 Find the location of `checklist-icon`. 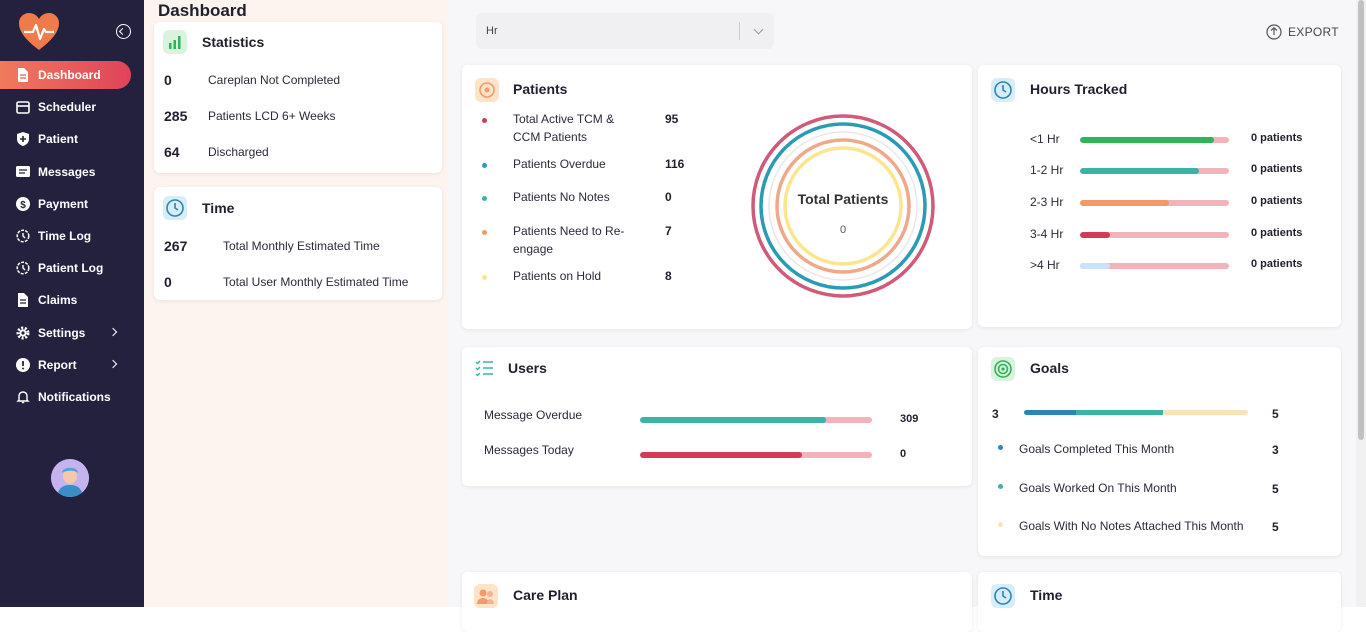

checklist-icon is located at coordinates (485, 368).